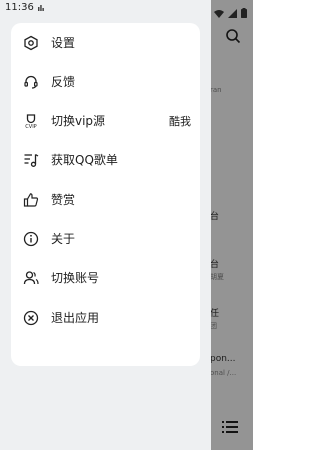  Describe the element at coordinates (78, 121) in the screenshot. I see `menu-item-label: 切换vip源` at that location.